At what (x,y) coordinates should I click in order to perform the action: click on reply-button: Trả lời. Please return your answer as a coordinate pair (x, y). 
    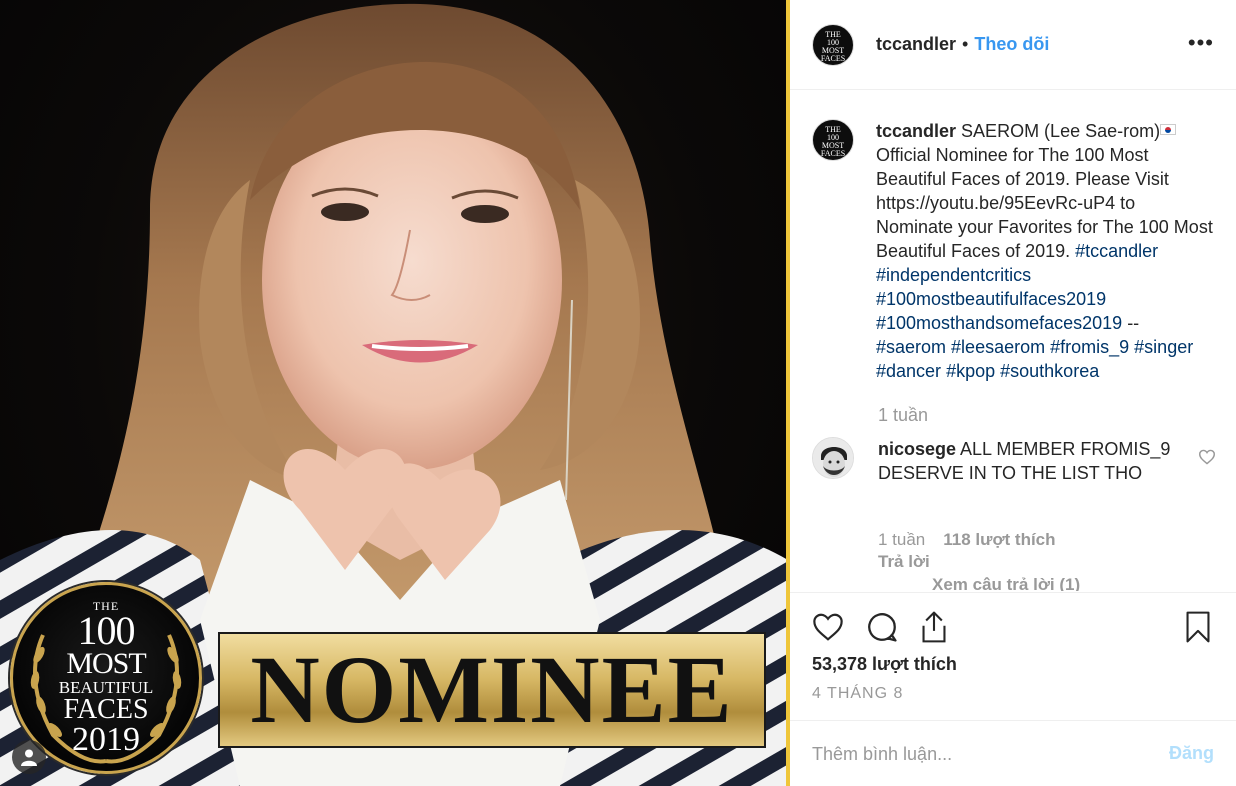
    Looking at the image, I should click on (967, 562).